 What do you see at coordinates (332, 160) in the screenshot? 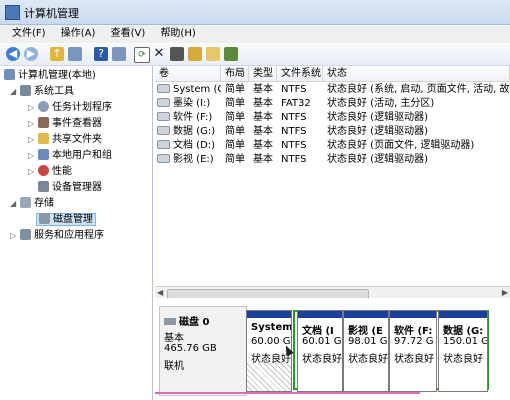
I see `volume-row: 影视 (E:) 简单 基本 NTFS 状态良好 (逻辑驱动器)` at bounding box center [332, 160].